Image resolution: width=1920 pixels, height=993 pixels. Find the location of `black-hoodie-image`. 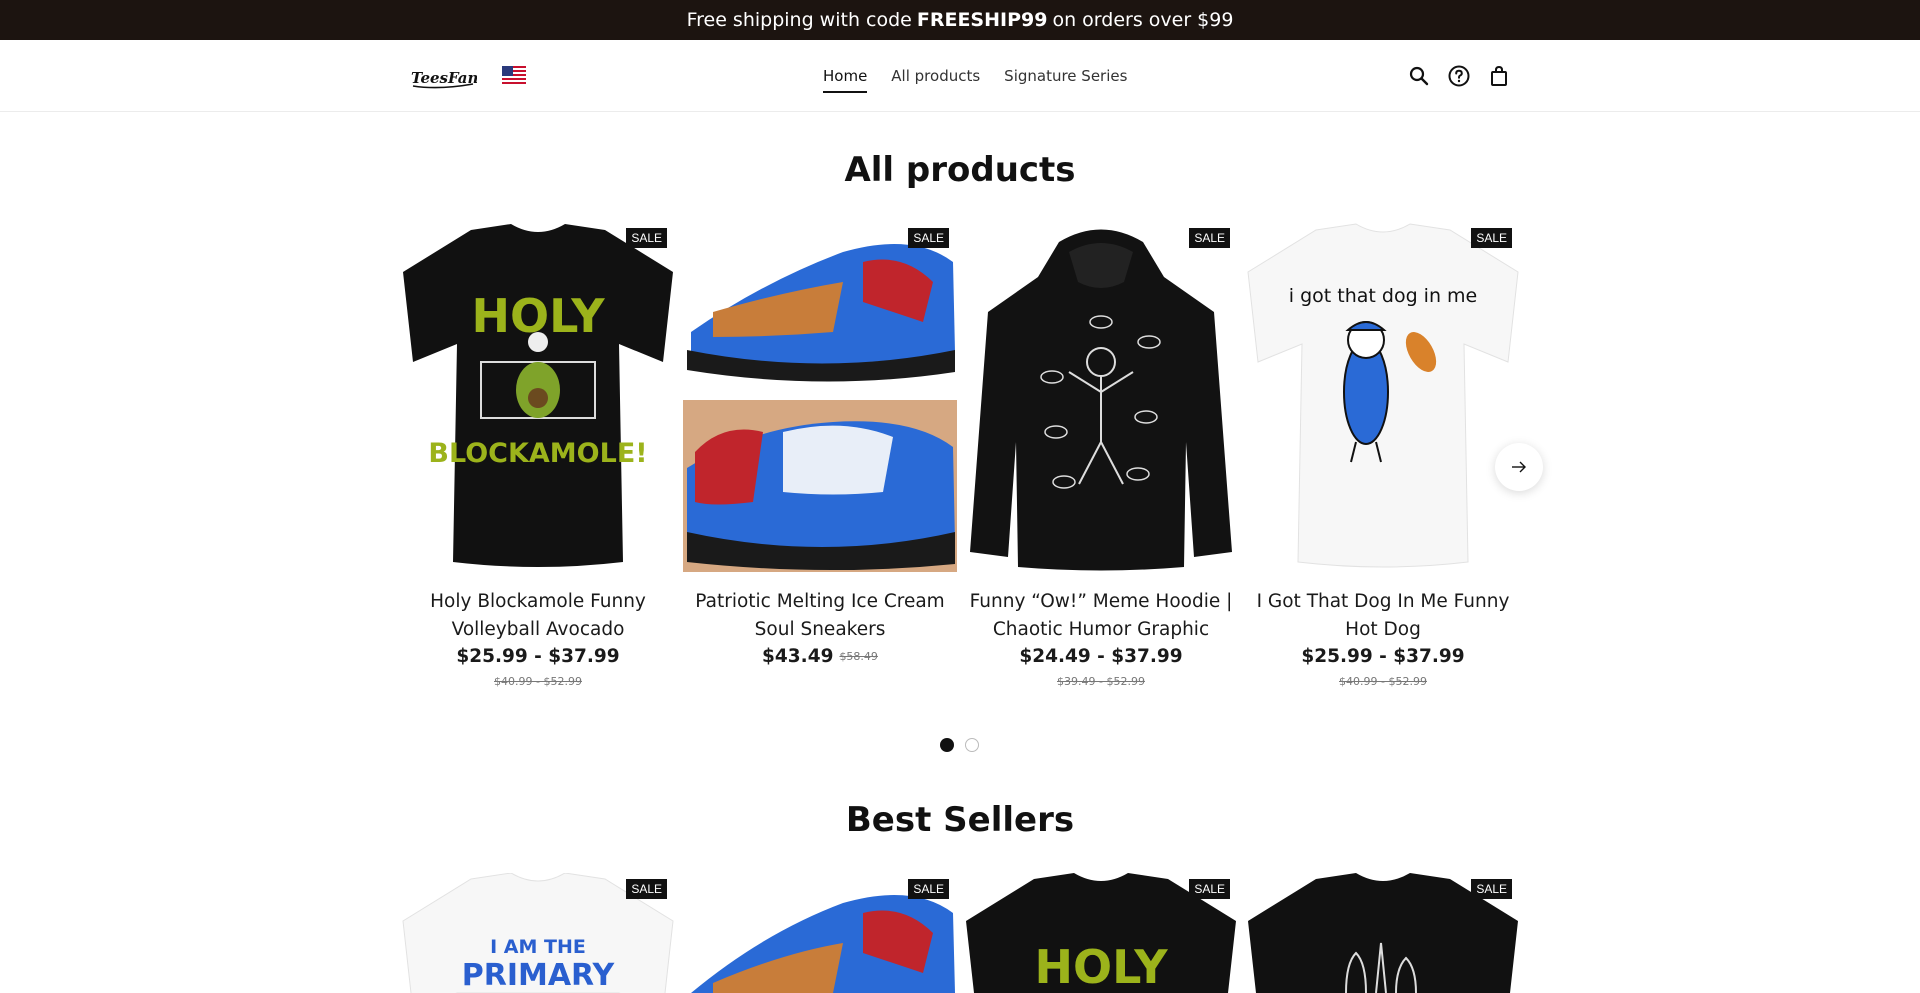

black-hoodie-image is located at coordinates (1101, 400).